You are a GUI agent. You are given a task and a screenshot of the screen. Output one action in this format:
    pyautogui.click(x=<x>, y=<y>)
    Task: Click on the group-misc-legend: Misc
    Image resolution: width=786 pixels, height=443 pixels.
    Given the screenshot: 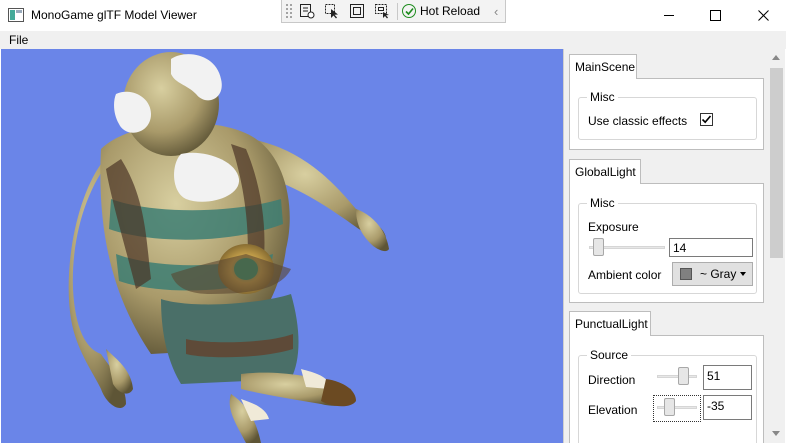 What is the action you would take?
    pyautogui.click(x=602, y=97)
    